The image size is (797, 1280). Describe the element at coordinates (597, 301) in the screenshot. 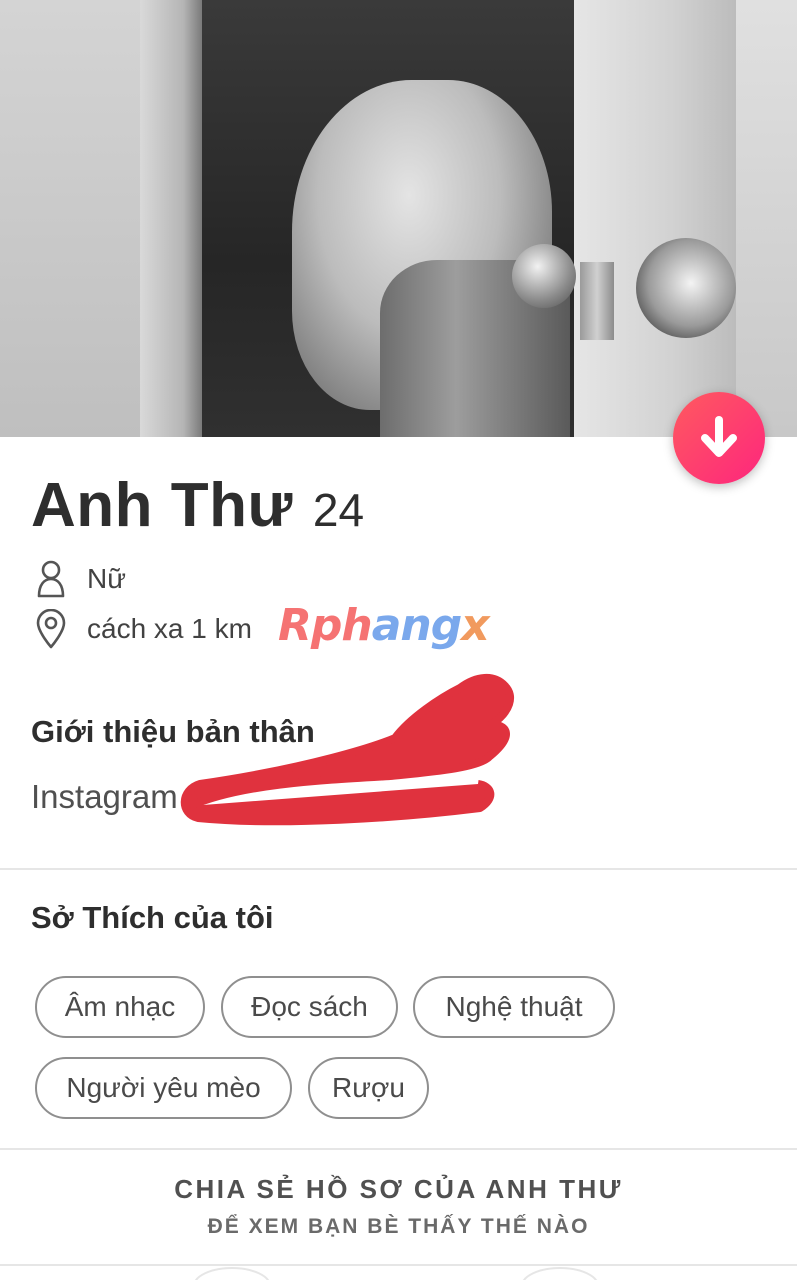

I see `photo-lock-plate` at that location.